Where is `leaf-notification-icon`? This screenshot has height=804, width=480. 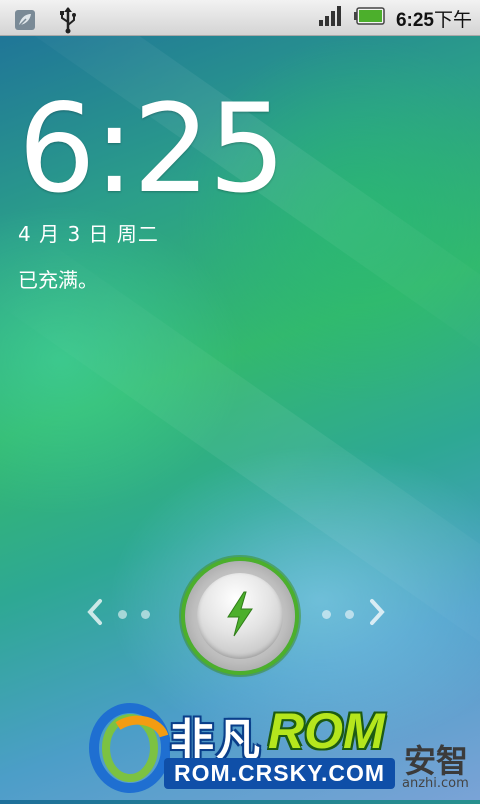
leaf-notification-icon is located at coordinates (25, 22).